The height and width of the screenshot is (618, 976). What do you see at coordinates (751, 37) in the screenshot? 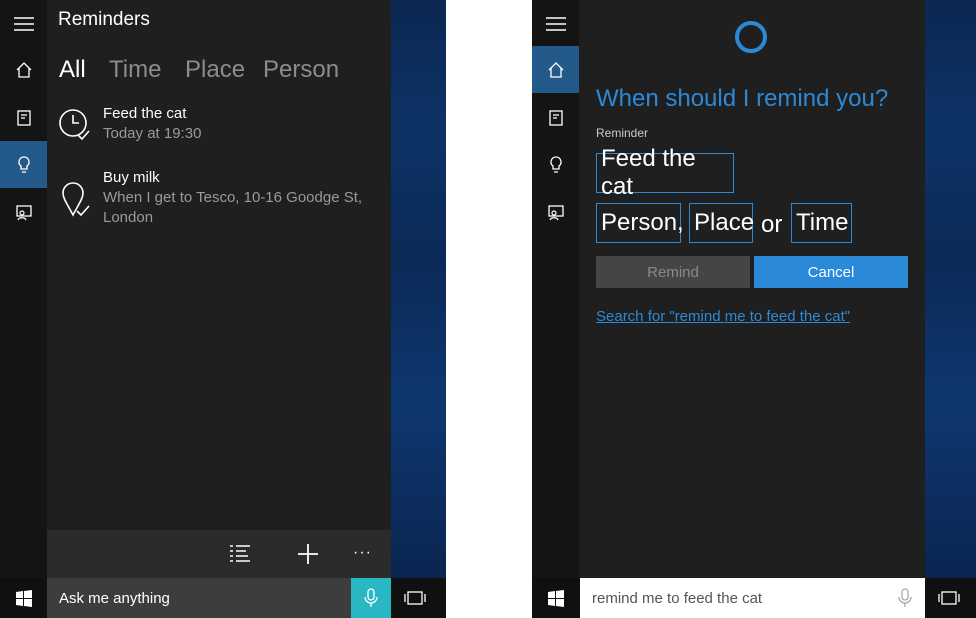
I see `cortana-logo-icon` at bounding box center [751, 37].